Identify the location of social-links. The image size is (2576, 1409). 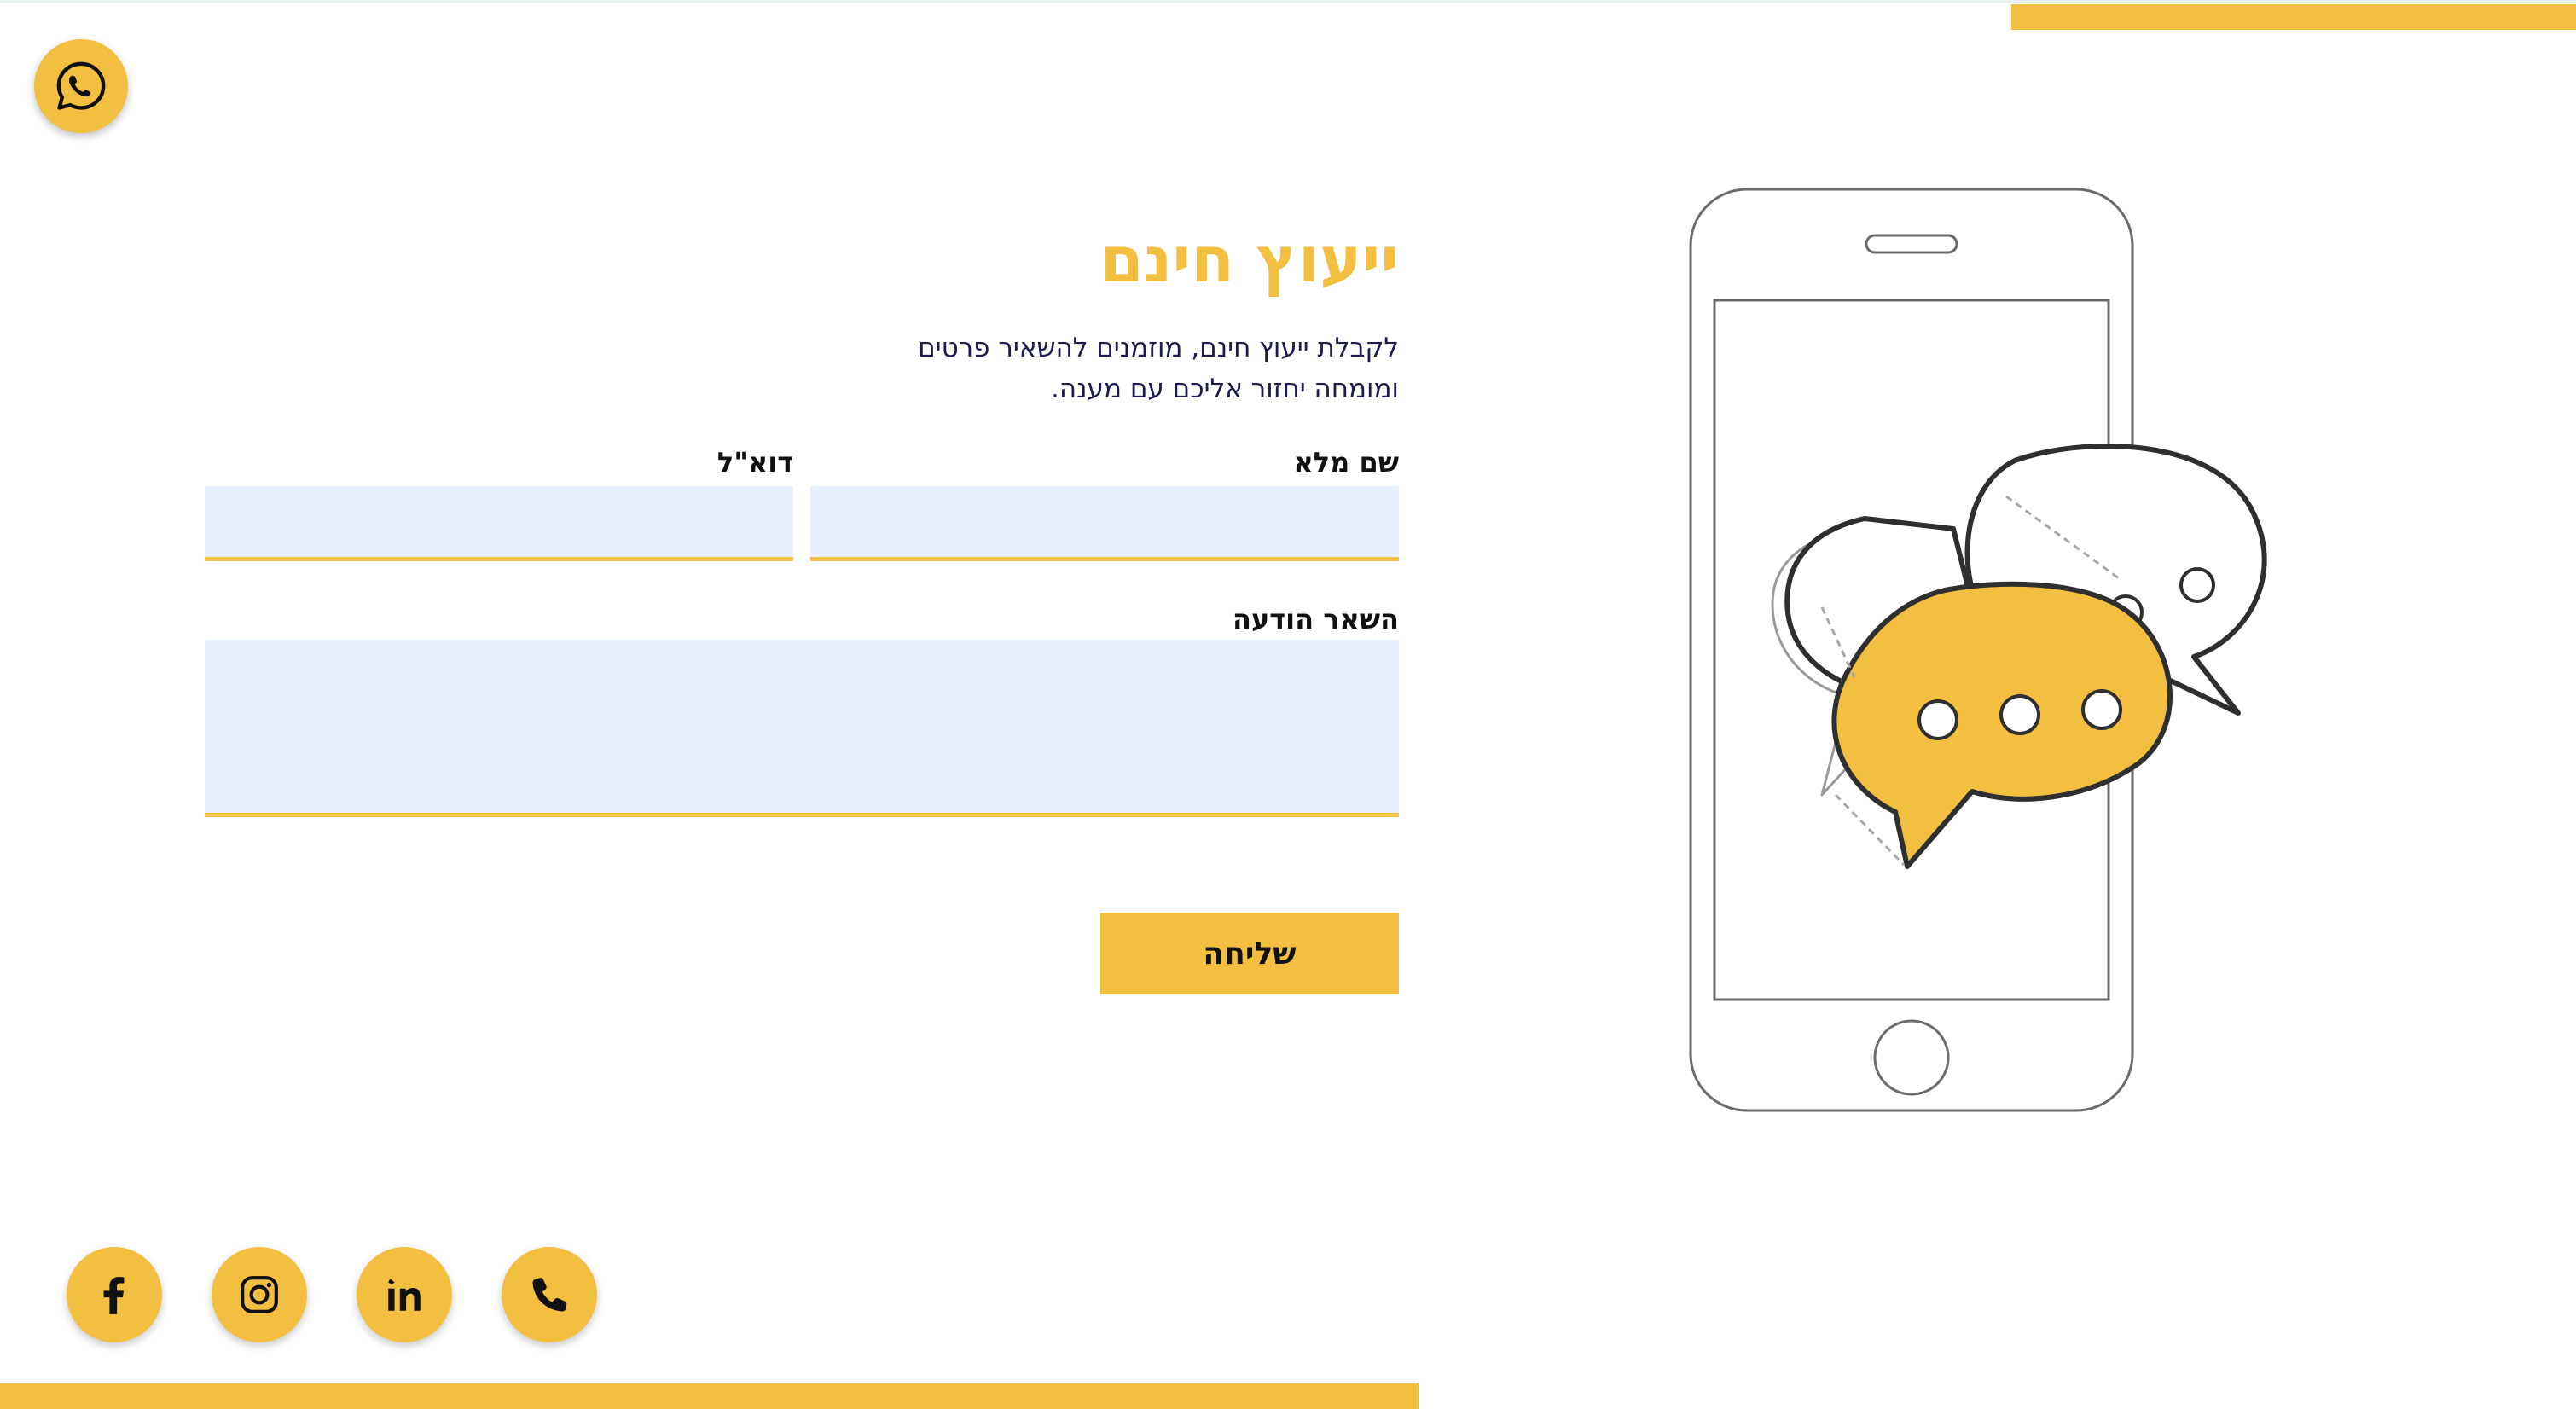
(332, 1295).